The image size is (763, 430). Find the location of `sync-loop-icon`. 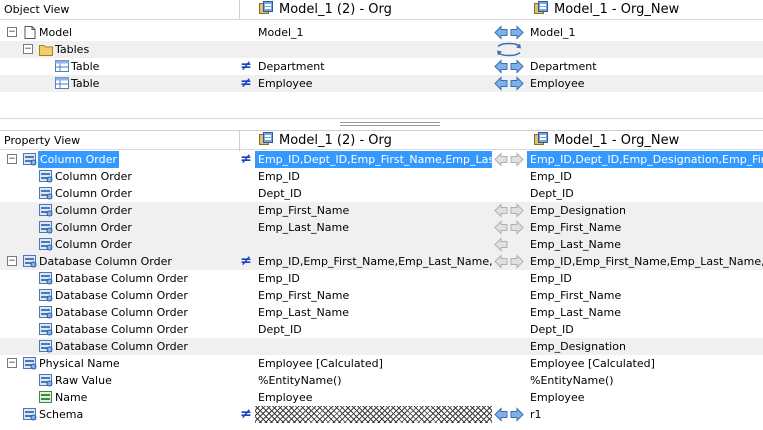

sync-loop-icon is located at coordinates (509, 49).